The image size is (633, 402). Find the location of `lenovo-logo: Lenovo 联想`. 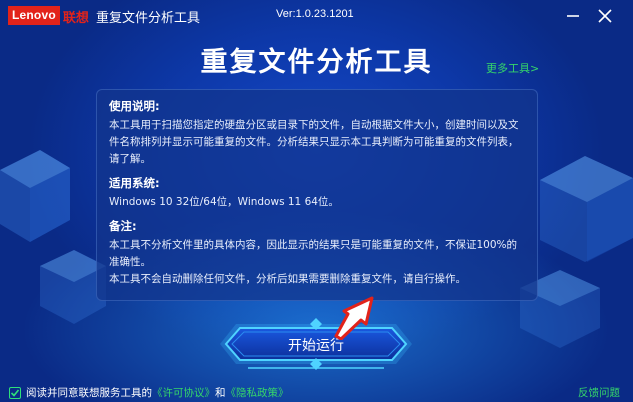

lenovo-logo: Lenovo 联想 is located at coordinates (50, 15).